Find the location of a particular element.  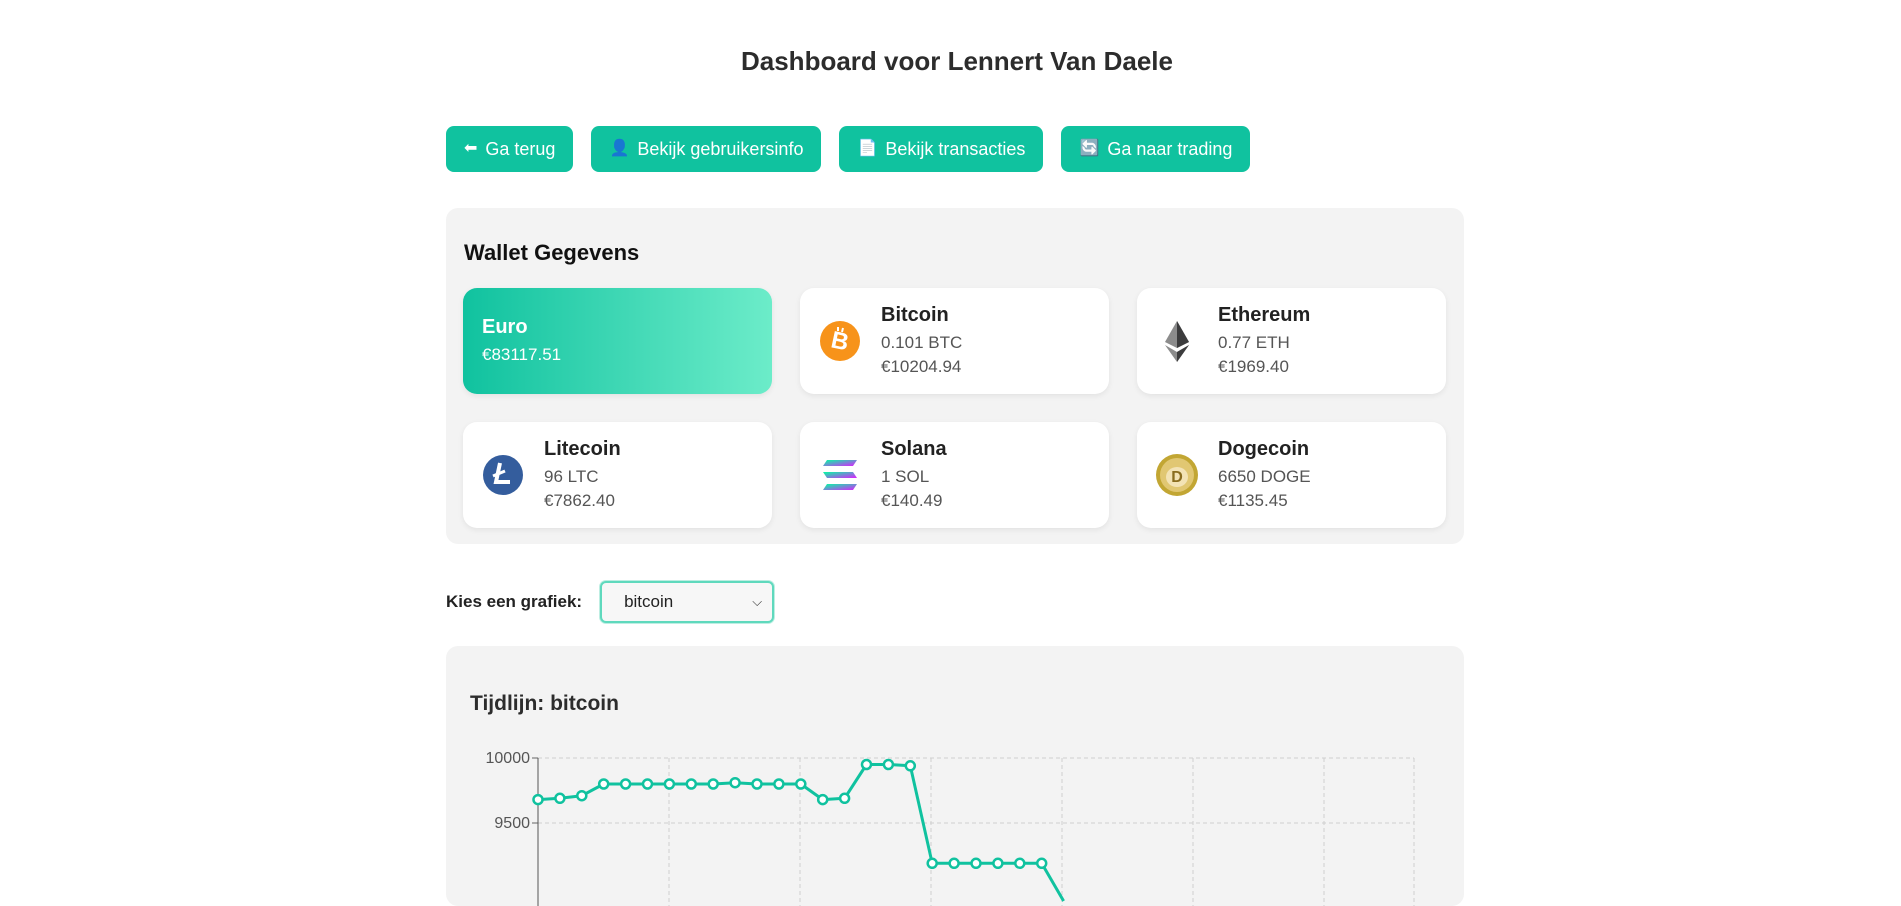

wallet-card-amount: 6650 DOGE is located at coordinates (1264, 476).